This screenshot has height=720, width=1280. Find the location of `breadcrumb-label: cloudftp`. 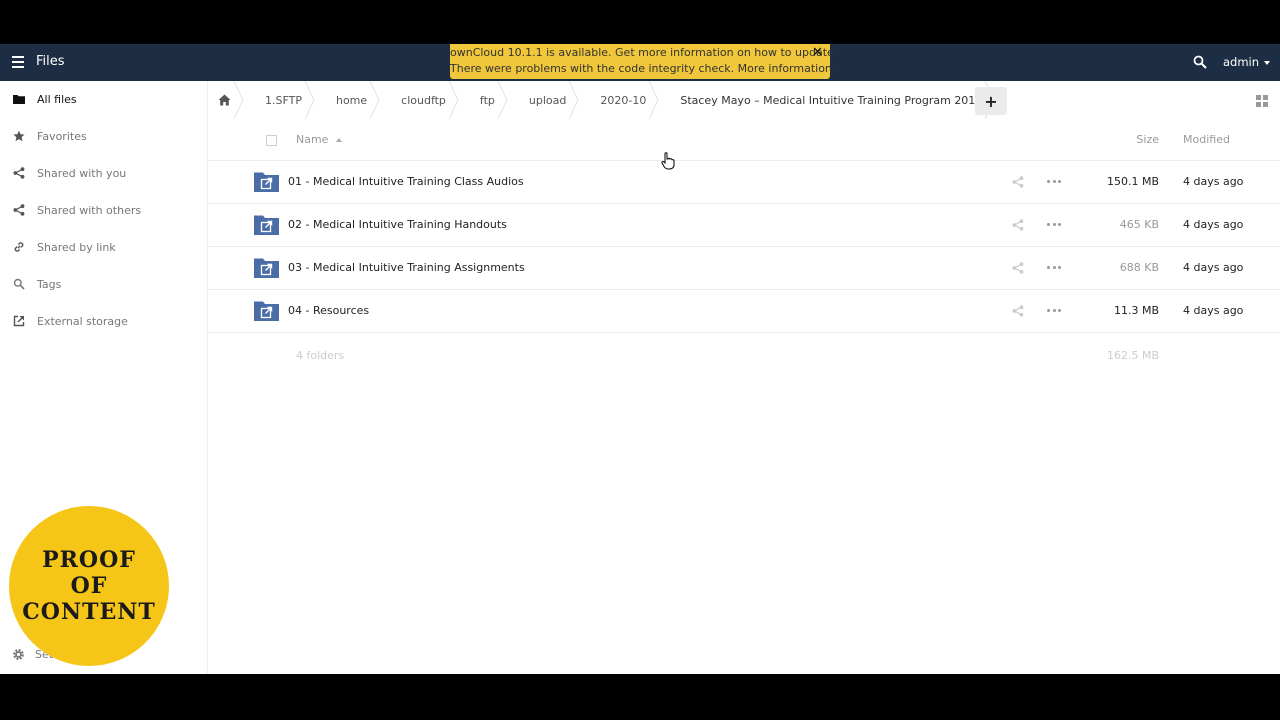

breadcrumb-label: cloudftp is located at coordinates (423, 100).